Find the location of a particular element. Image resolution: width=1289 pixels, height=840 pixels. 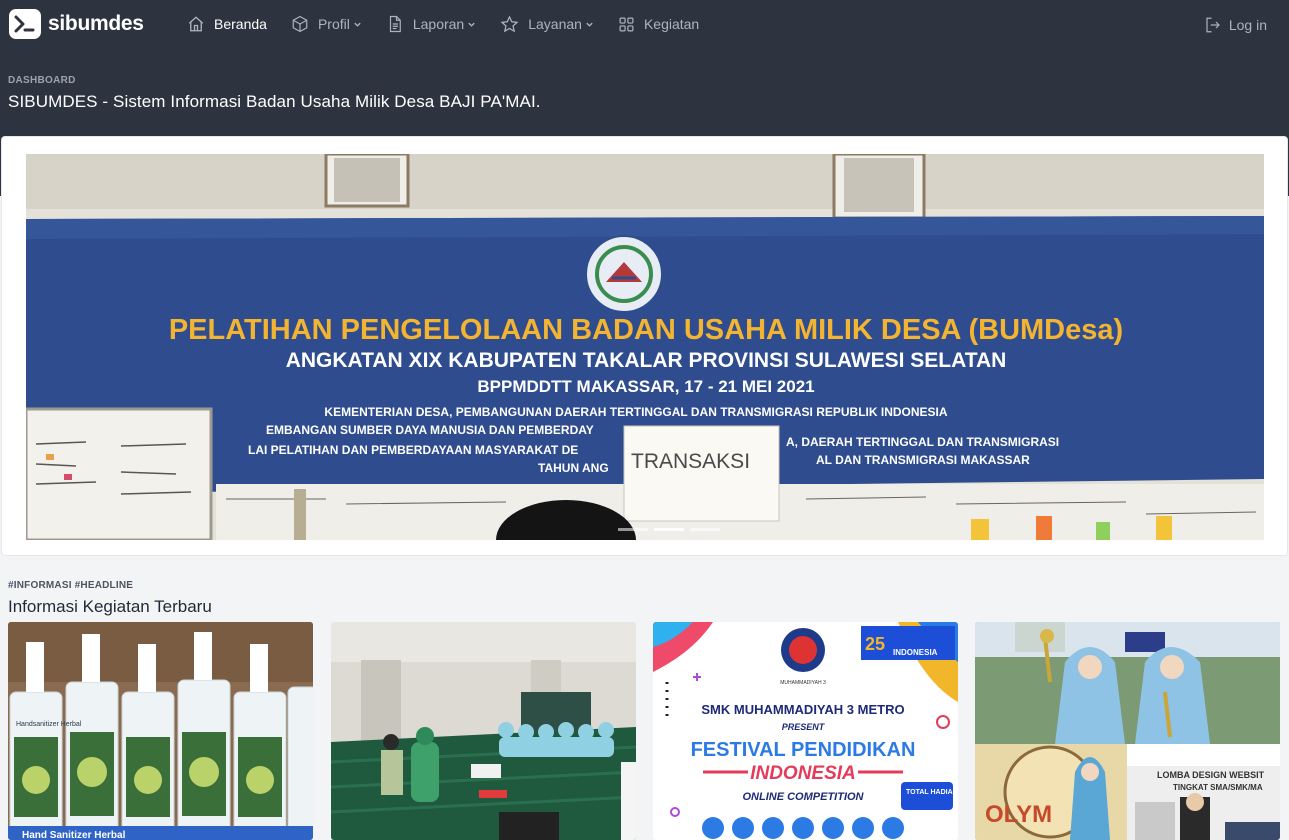

banner-line6b: AL DAN TRANSMIGRASI MAKASSAR is located at coordinates (923, 460).